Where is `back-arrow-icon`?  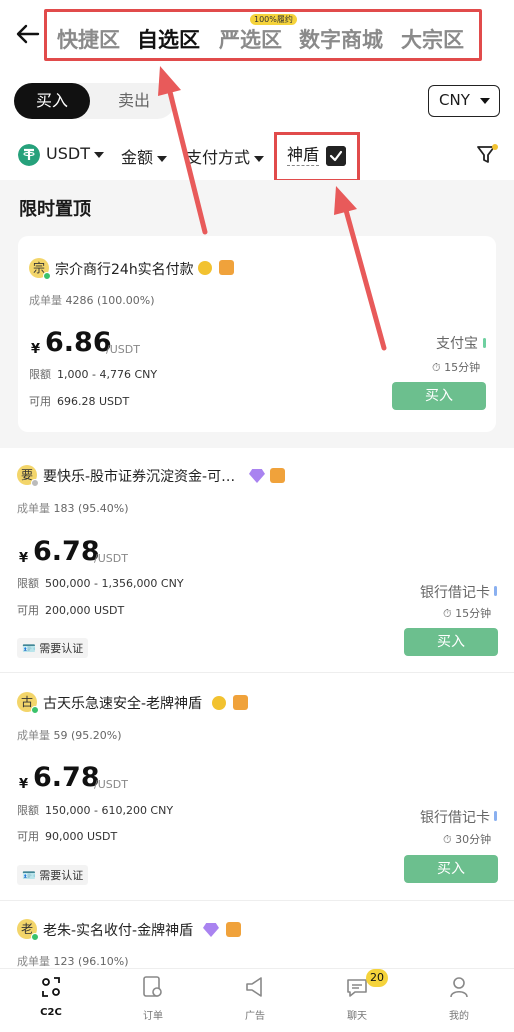
back-arrow-icon is located at coordinates (28, 34).